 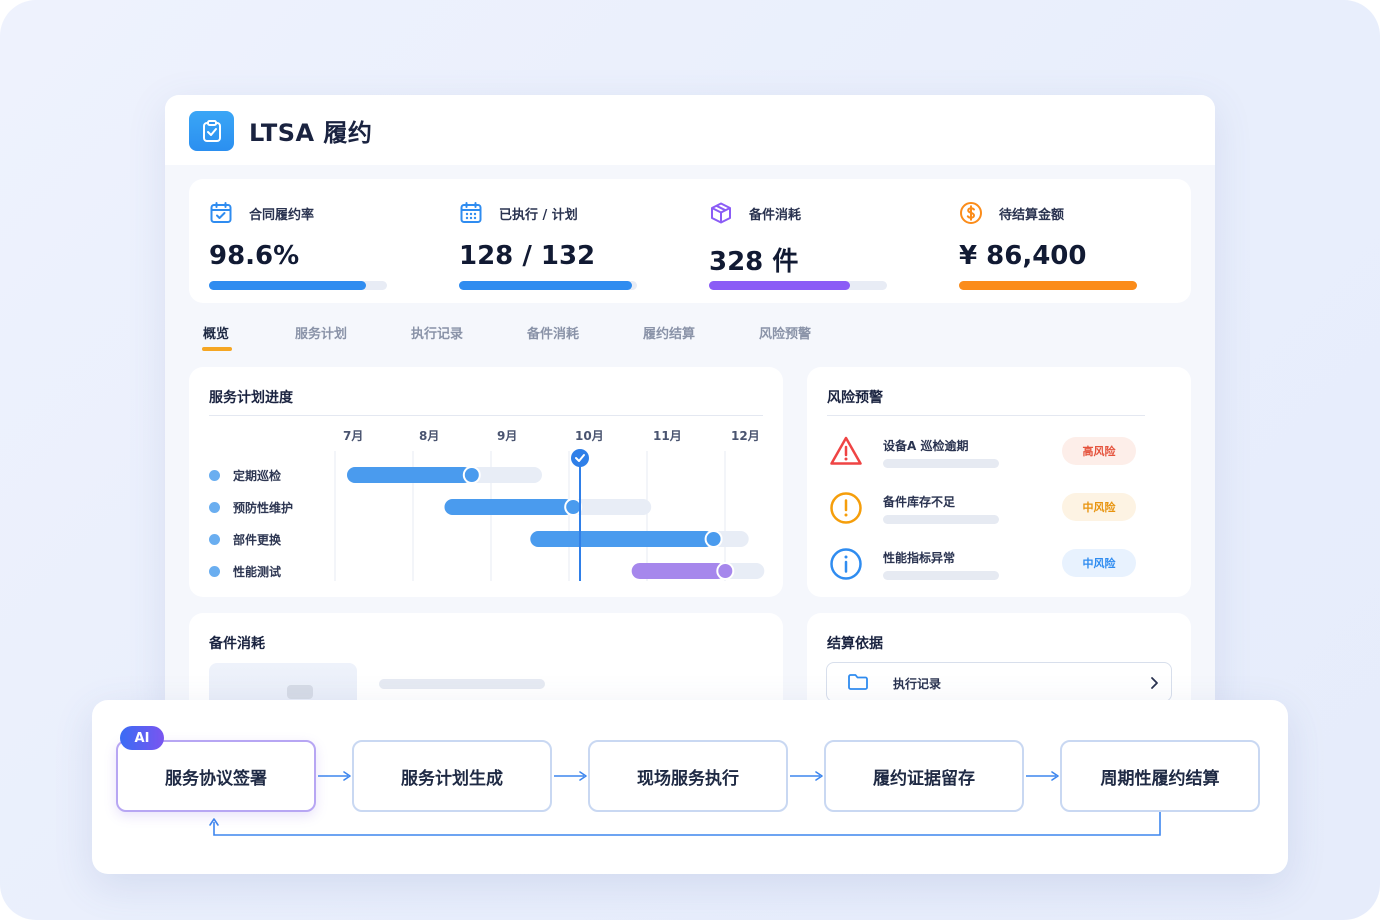 I want to click on calendar-grid-icon, so click(x=471, y=213).